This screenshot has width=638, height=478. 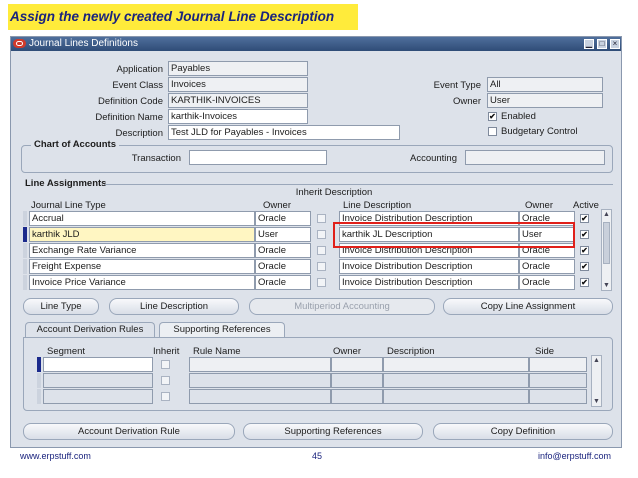 What do you see at coordinates (238, 116) in the screenshot?
I see `definition-name-field: karthik-Invoices` at bounding box center [238, 116].